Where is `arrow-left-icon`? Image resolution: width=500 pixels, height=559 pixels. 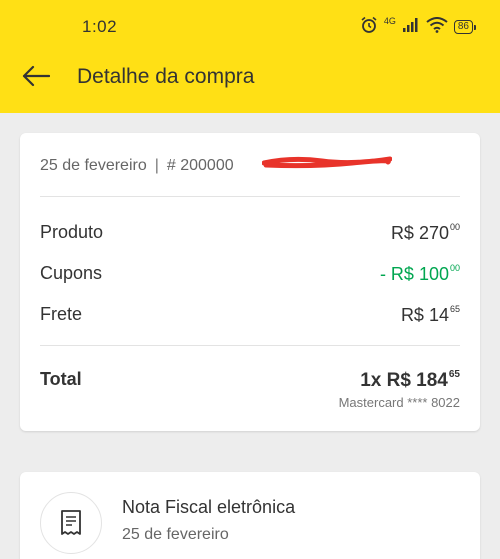 arrow-left-icon is located at coordinates (36, 78).